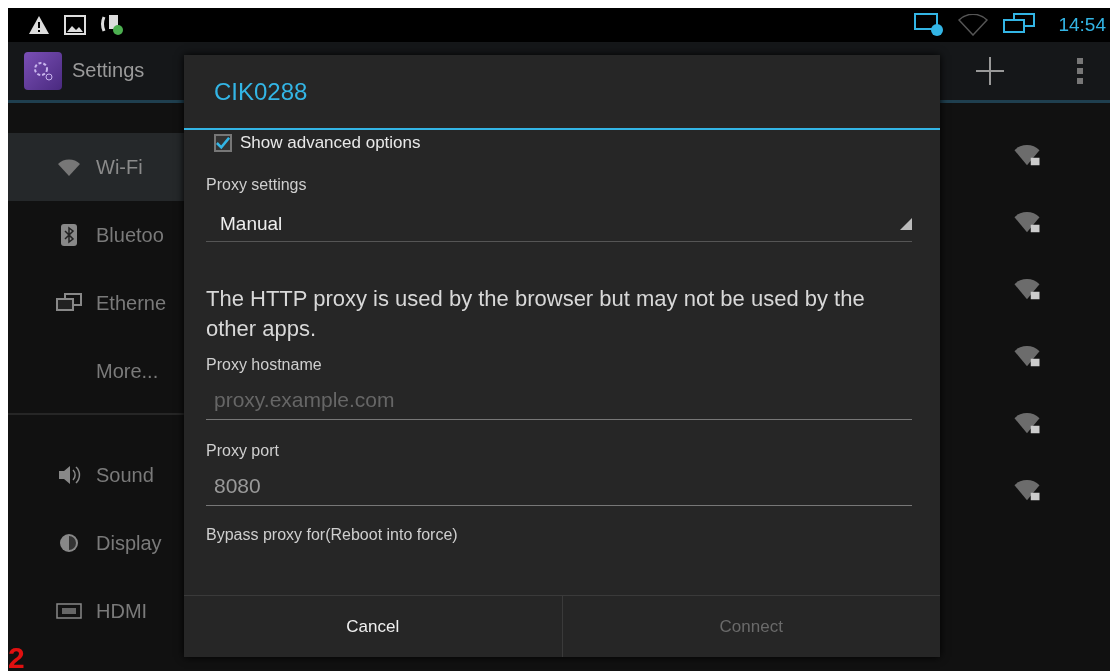 The height and width of the screenshot is (671, 1110). Describe the element at coordinates (69, 543) in the screenshot. I see `brightness-icon` at that location.